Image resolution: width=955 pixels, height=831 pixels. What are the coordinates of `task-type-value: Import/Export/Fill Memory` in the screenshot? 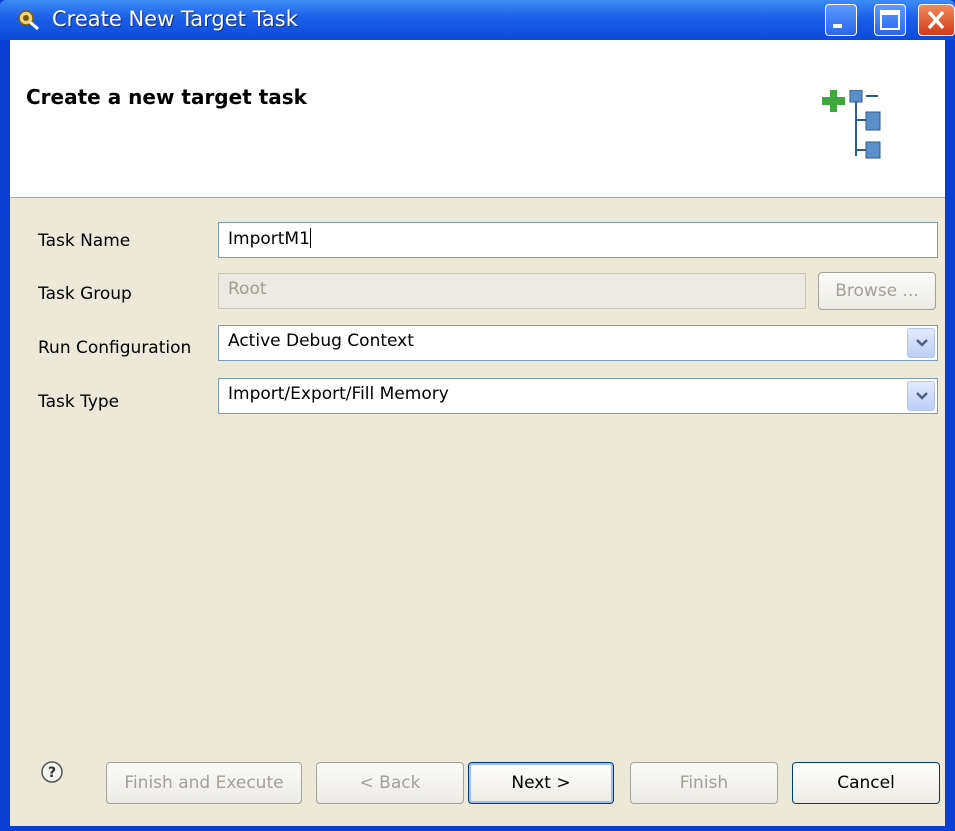 It's located at (338, 394).